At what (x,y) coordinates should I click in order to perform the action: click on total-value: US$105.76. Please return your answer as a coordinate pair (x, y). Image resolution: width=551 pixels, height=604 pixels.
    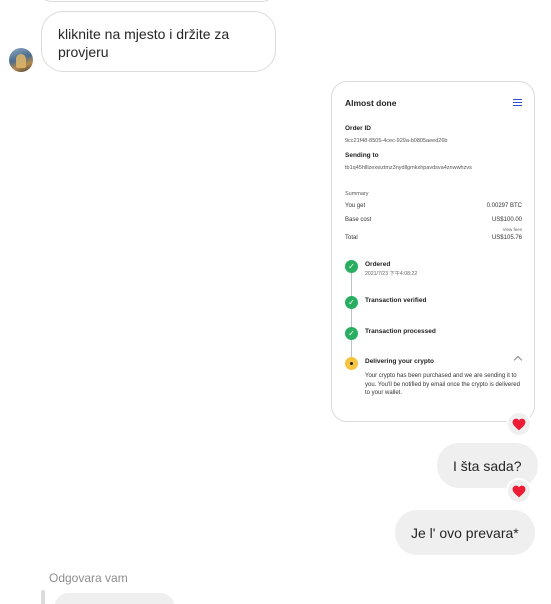
    Looking at the image, I should click on (506, 238).